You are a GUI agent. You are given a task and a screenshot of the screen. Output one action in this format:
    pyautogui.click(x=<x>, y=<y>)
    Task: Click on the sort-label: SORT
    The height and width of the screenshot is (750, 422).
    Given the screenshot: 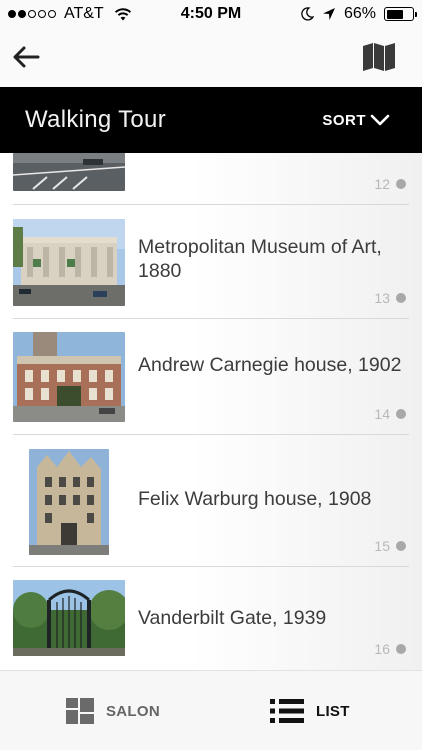 What is the action you would take?
    pyautogui.click(x=344, y=120)
    